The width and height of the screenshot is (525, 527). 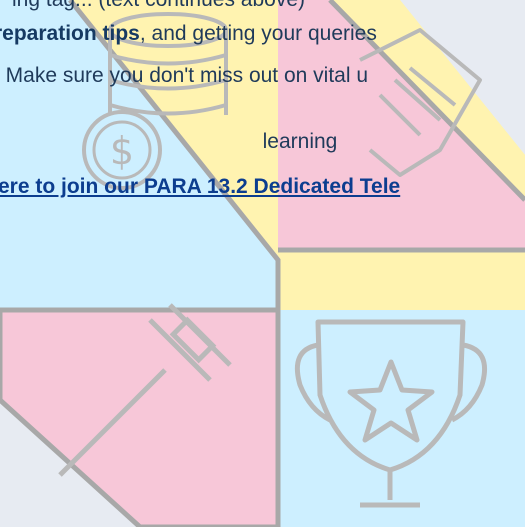 What do you see at coordinates (70, 33) in the screenshot?
I see `bold-preparation-tips: reparation tips` at bounding box center [70, 33].